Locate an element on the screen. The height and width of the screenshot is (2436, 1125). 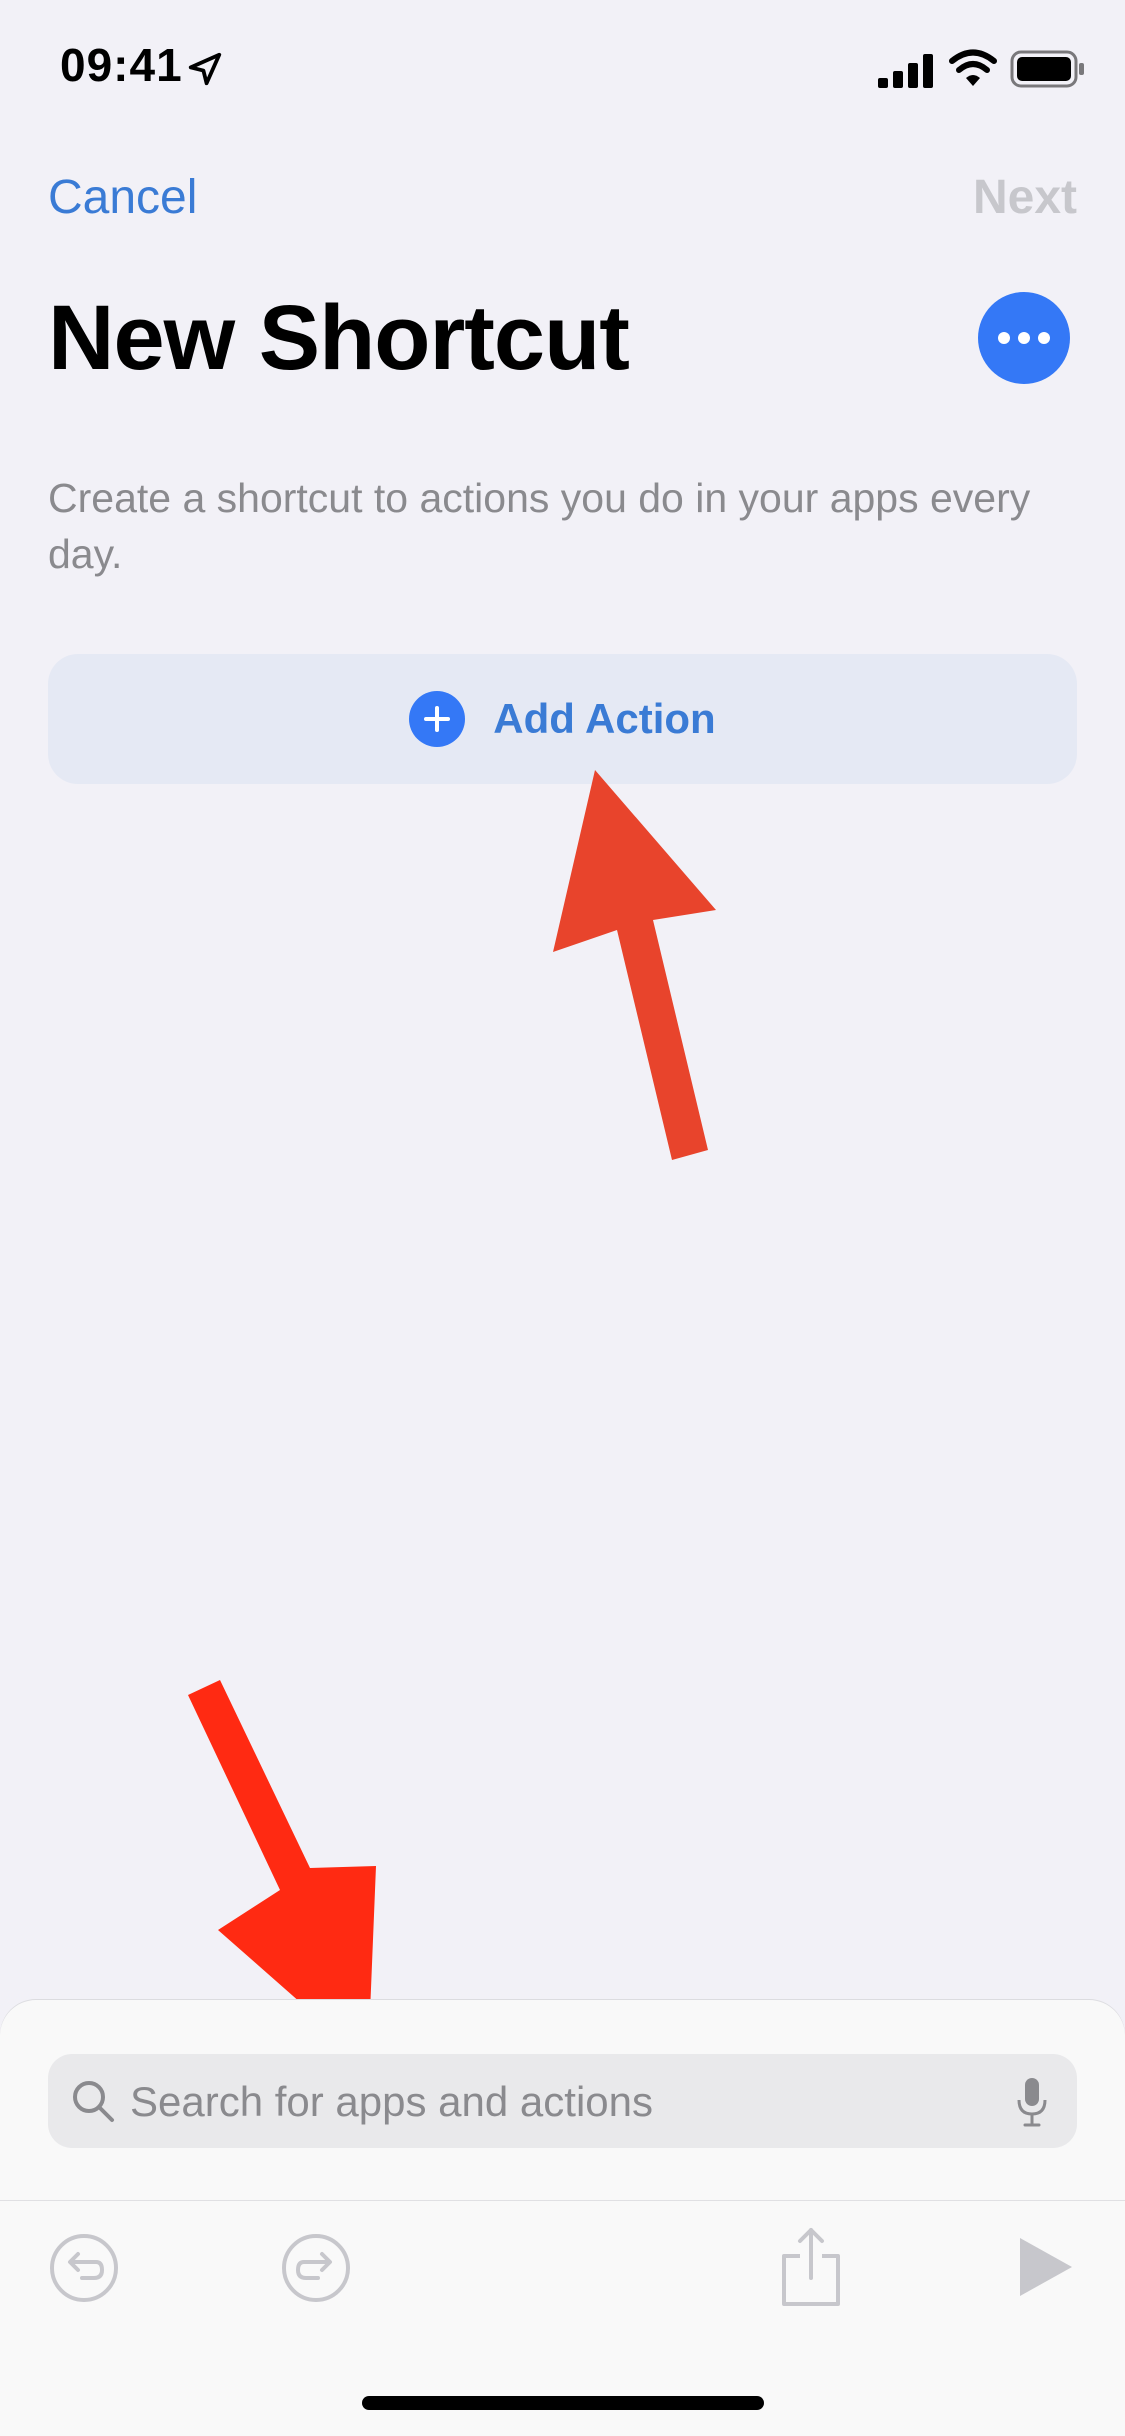
status-time: 09:41 is located at coordinates (121, 65).